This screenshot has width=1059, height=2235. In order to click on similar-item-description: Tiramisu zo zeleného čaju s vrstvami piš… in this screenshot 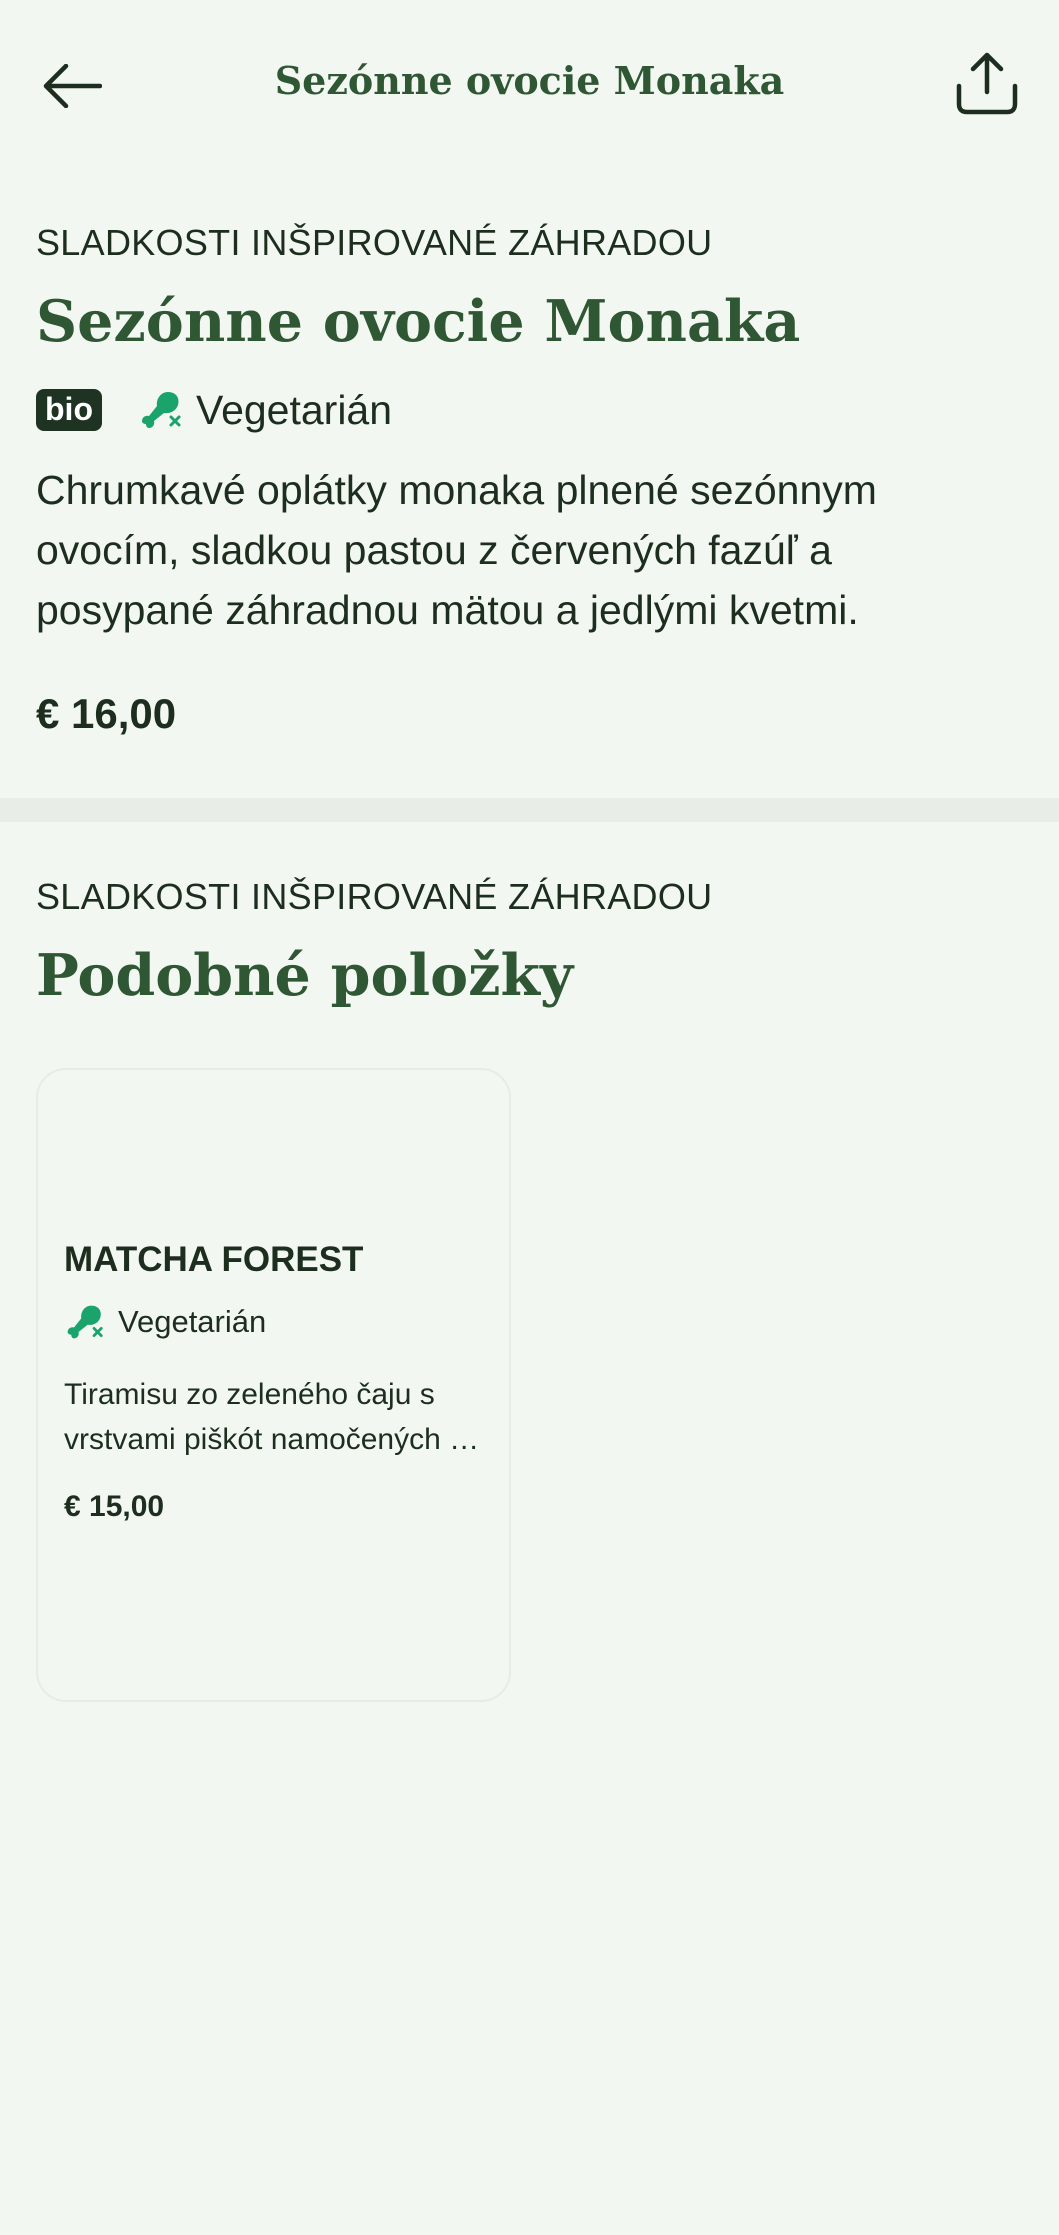, I will do `click(264, 1417)`.